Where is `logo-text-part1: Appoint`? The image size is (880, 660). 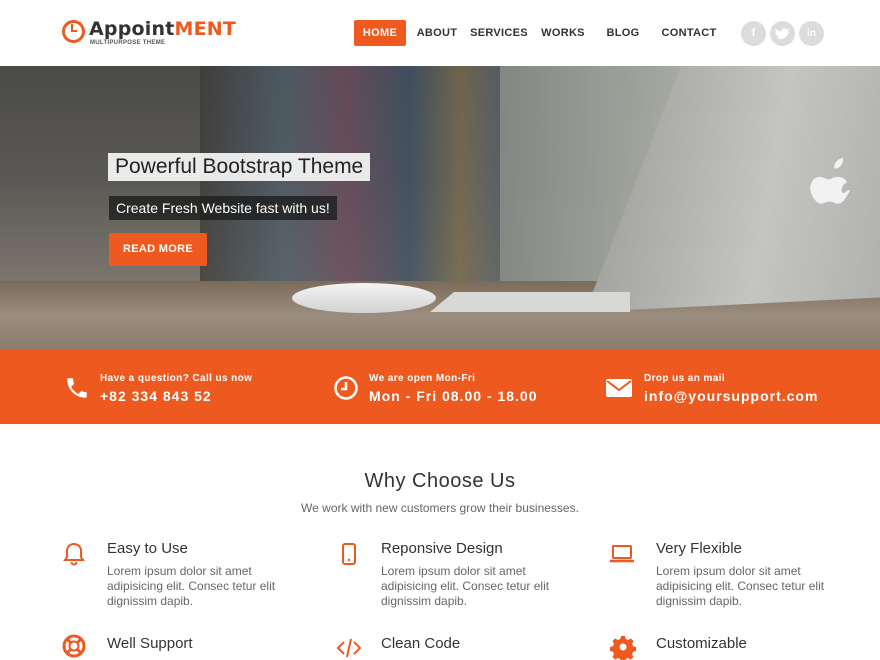 logo-text-part1: Appoint is located at coordinates (132, 29).